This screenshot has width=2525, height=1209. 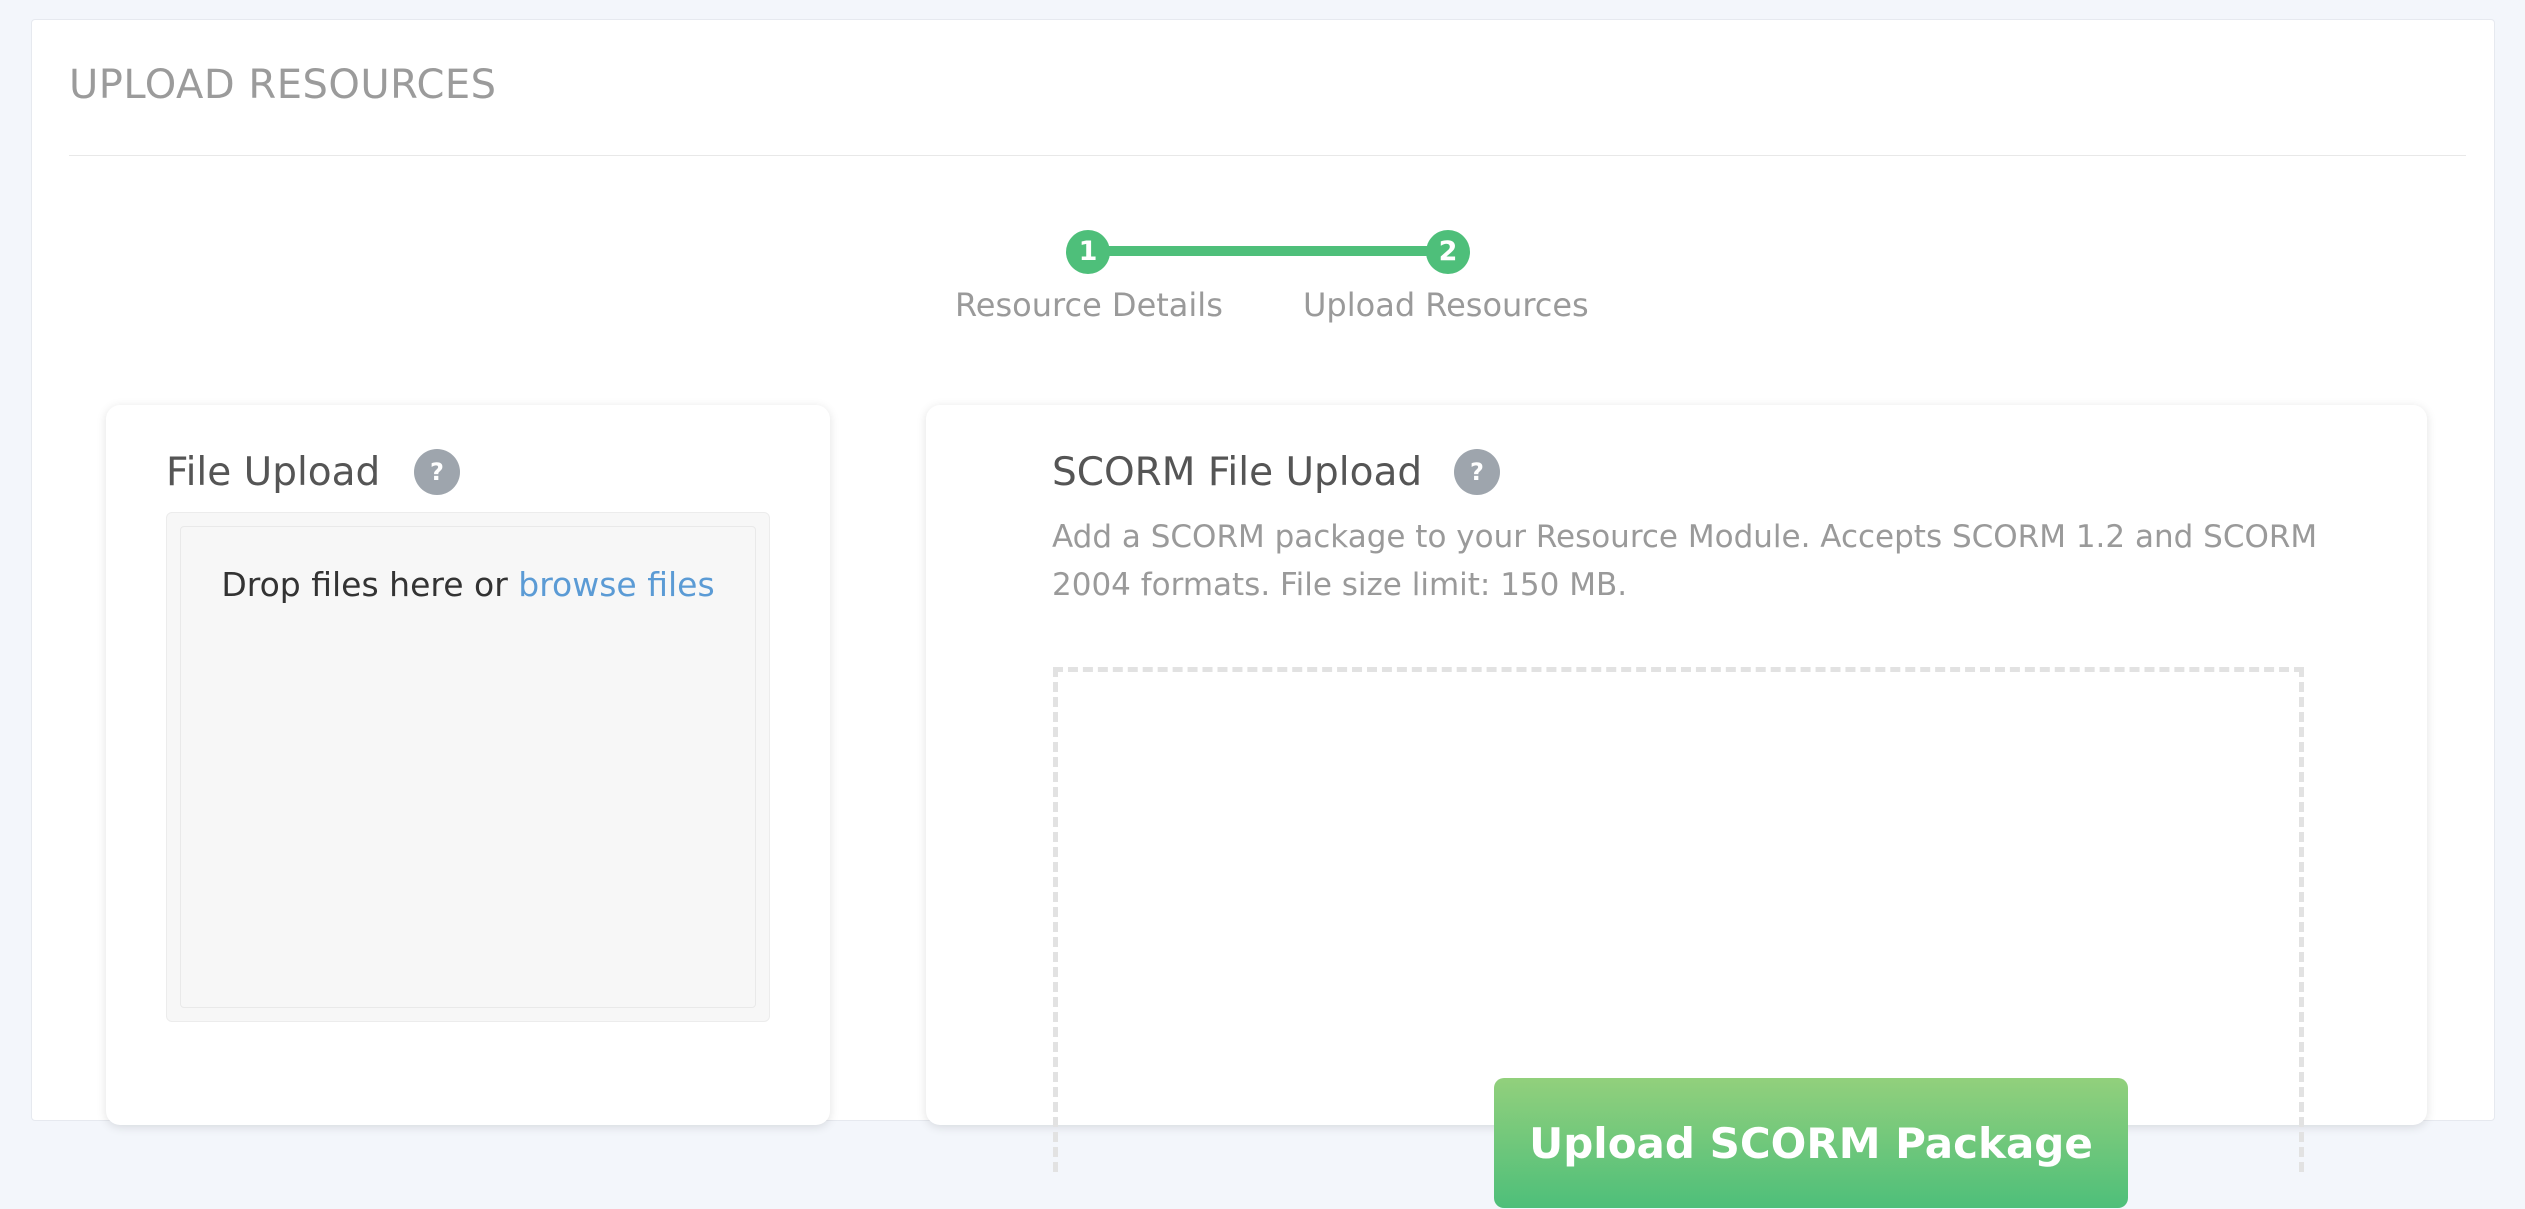 What do you see at coordinates (273, 472) in the screenshot?
I see `file-upload-title: File Upload` at bounding box center [273, 472].